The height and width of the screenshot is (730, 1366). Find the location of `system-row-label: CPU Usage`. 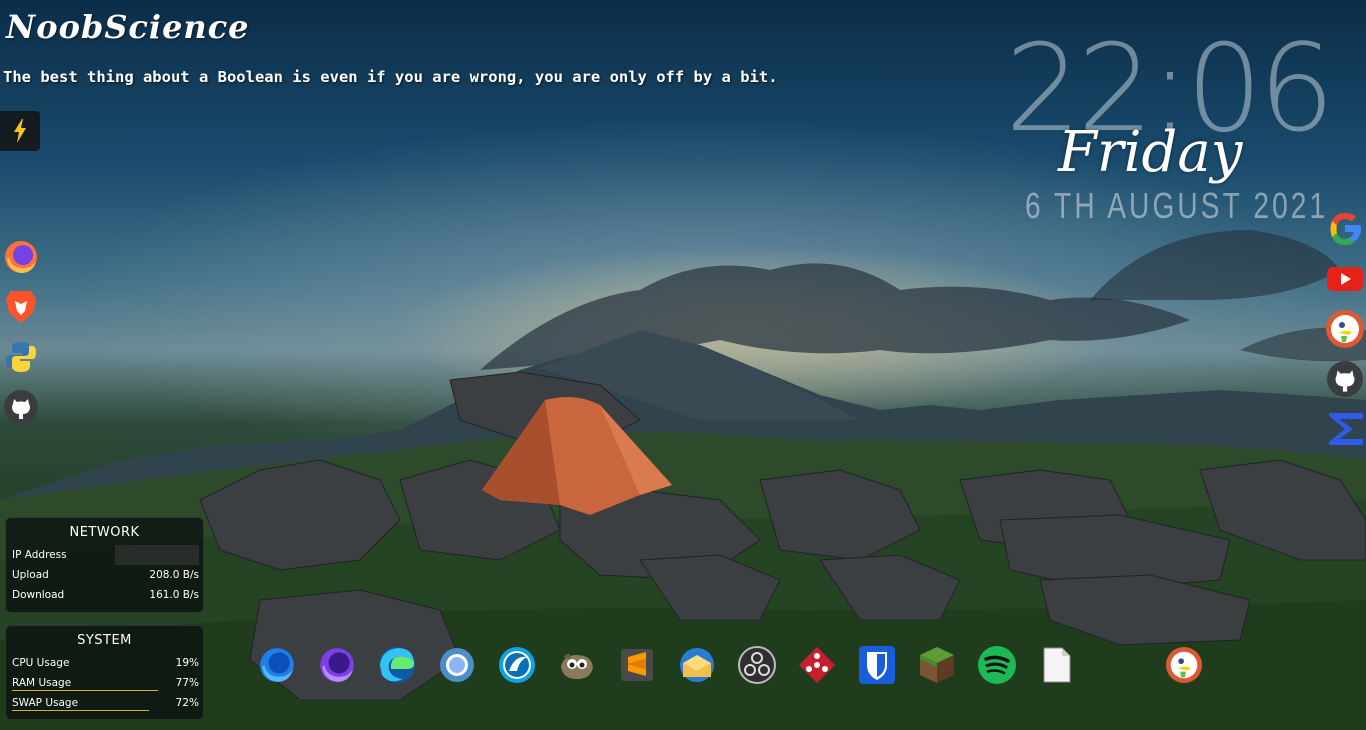

system-row-label: CPU Usage is located at coordinates (41, 663).